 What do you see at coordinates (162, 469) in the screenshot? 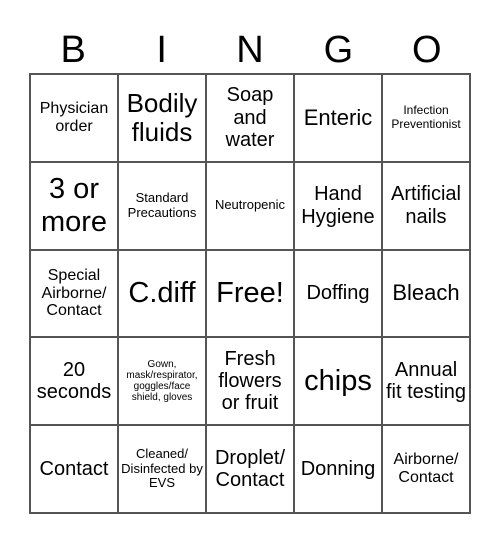
I see `bingo-cell: Cleaned/ Disinfected by EVS` at bounding box center [162, 469].